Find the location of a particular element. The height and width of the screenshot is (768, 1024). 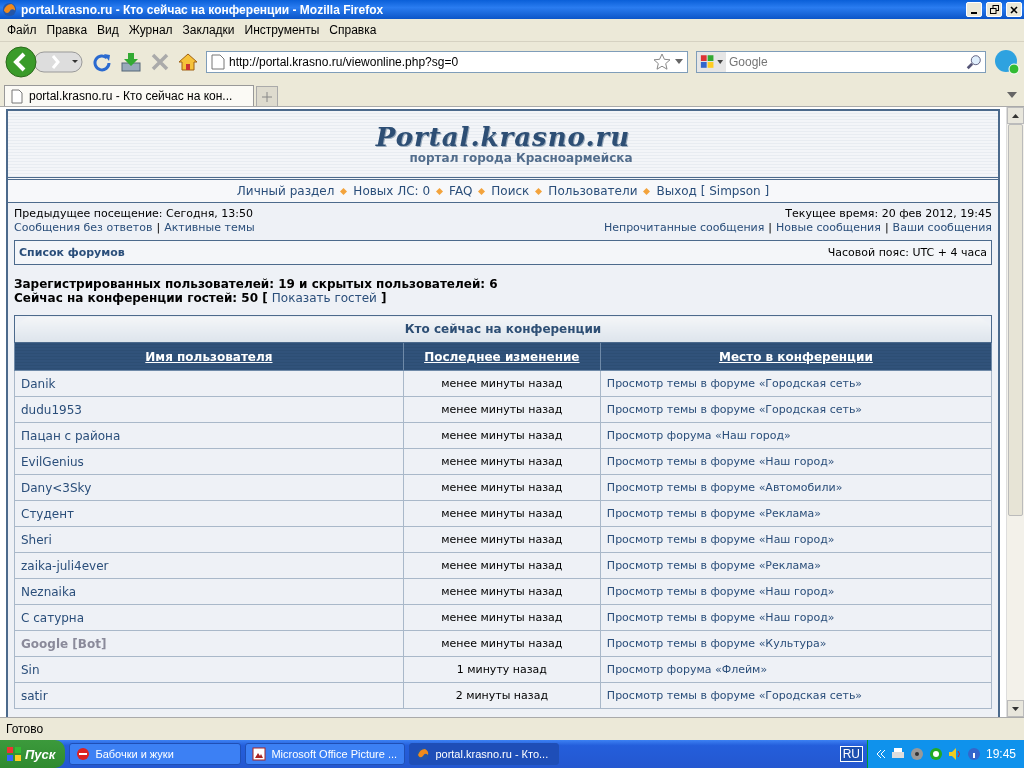

picture-icon is located at coordinates (259, 754).